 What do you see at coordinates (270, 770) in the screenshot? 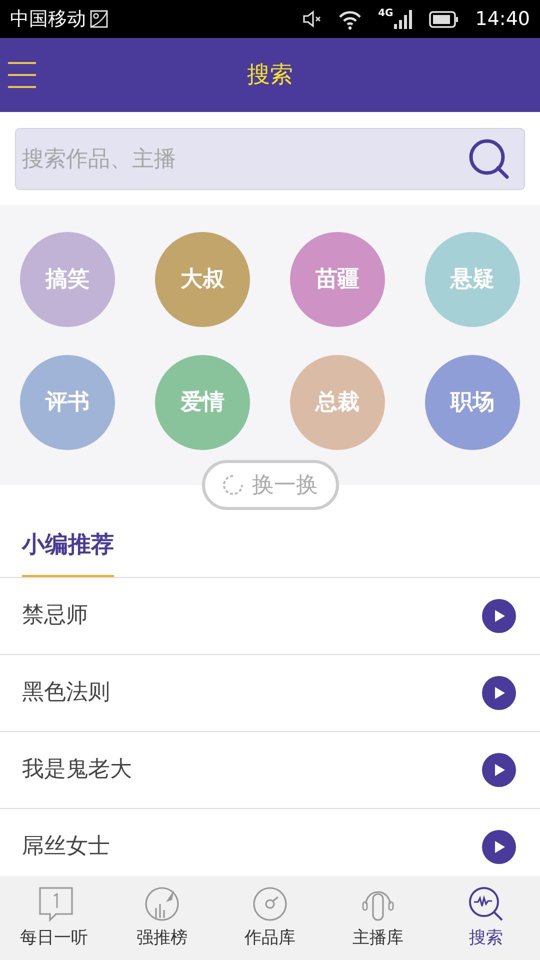
I see `recommendation-row: 我是鬼老大` at bounding box center [270, 770].